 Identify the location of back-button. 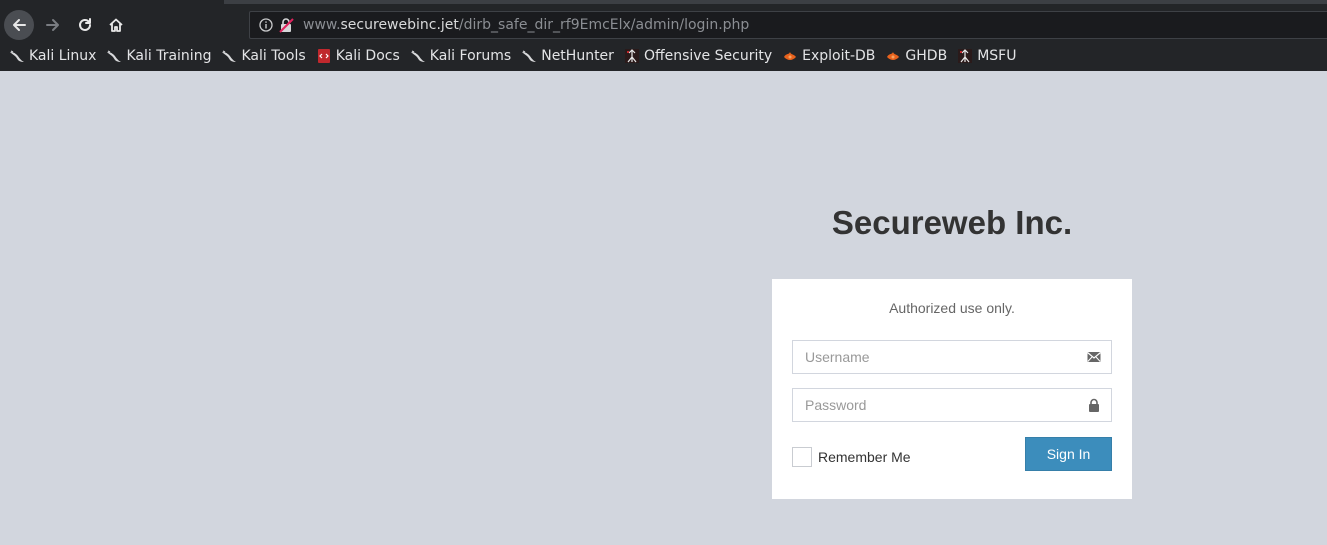
(19, 25).